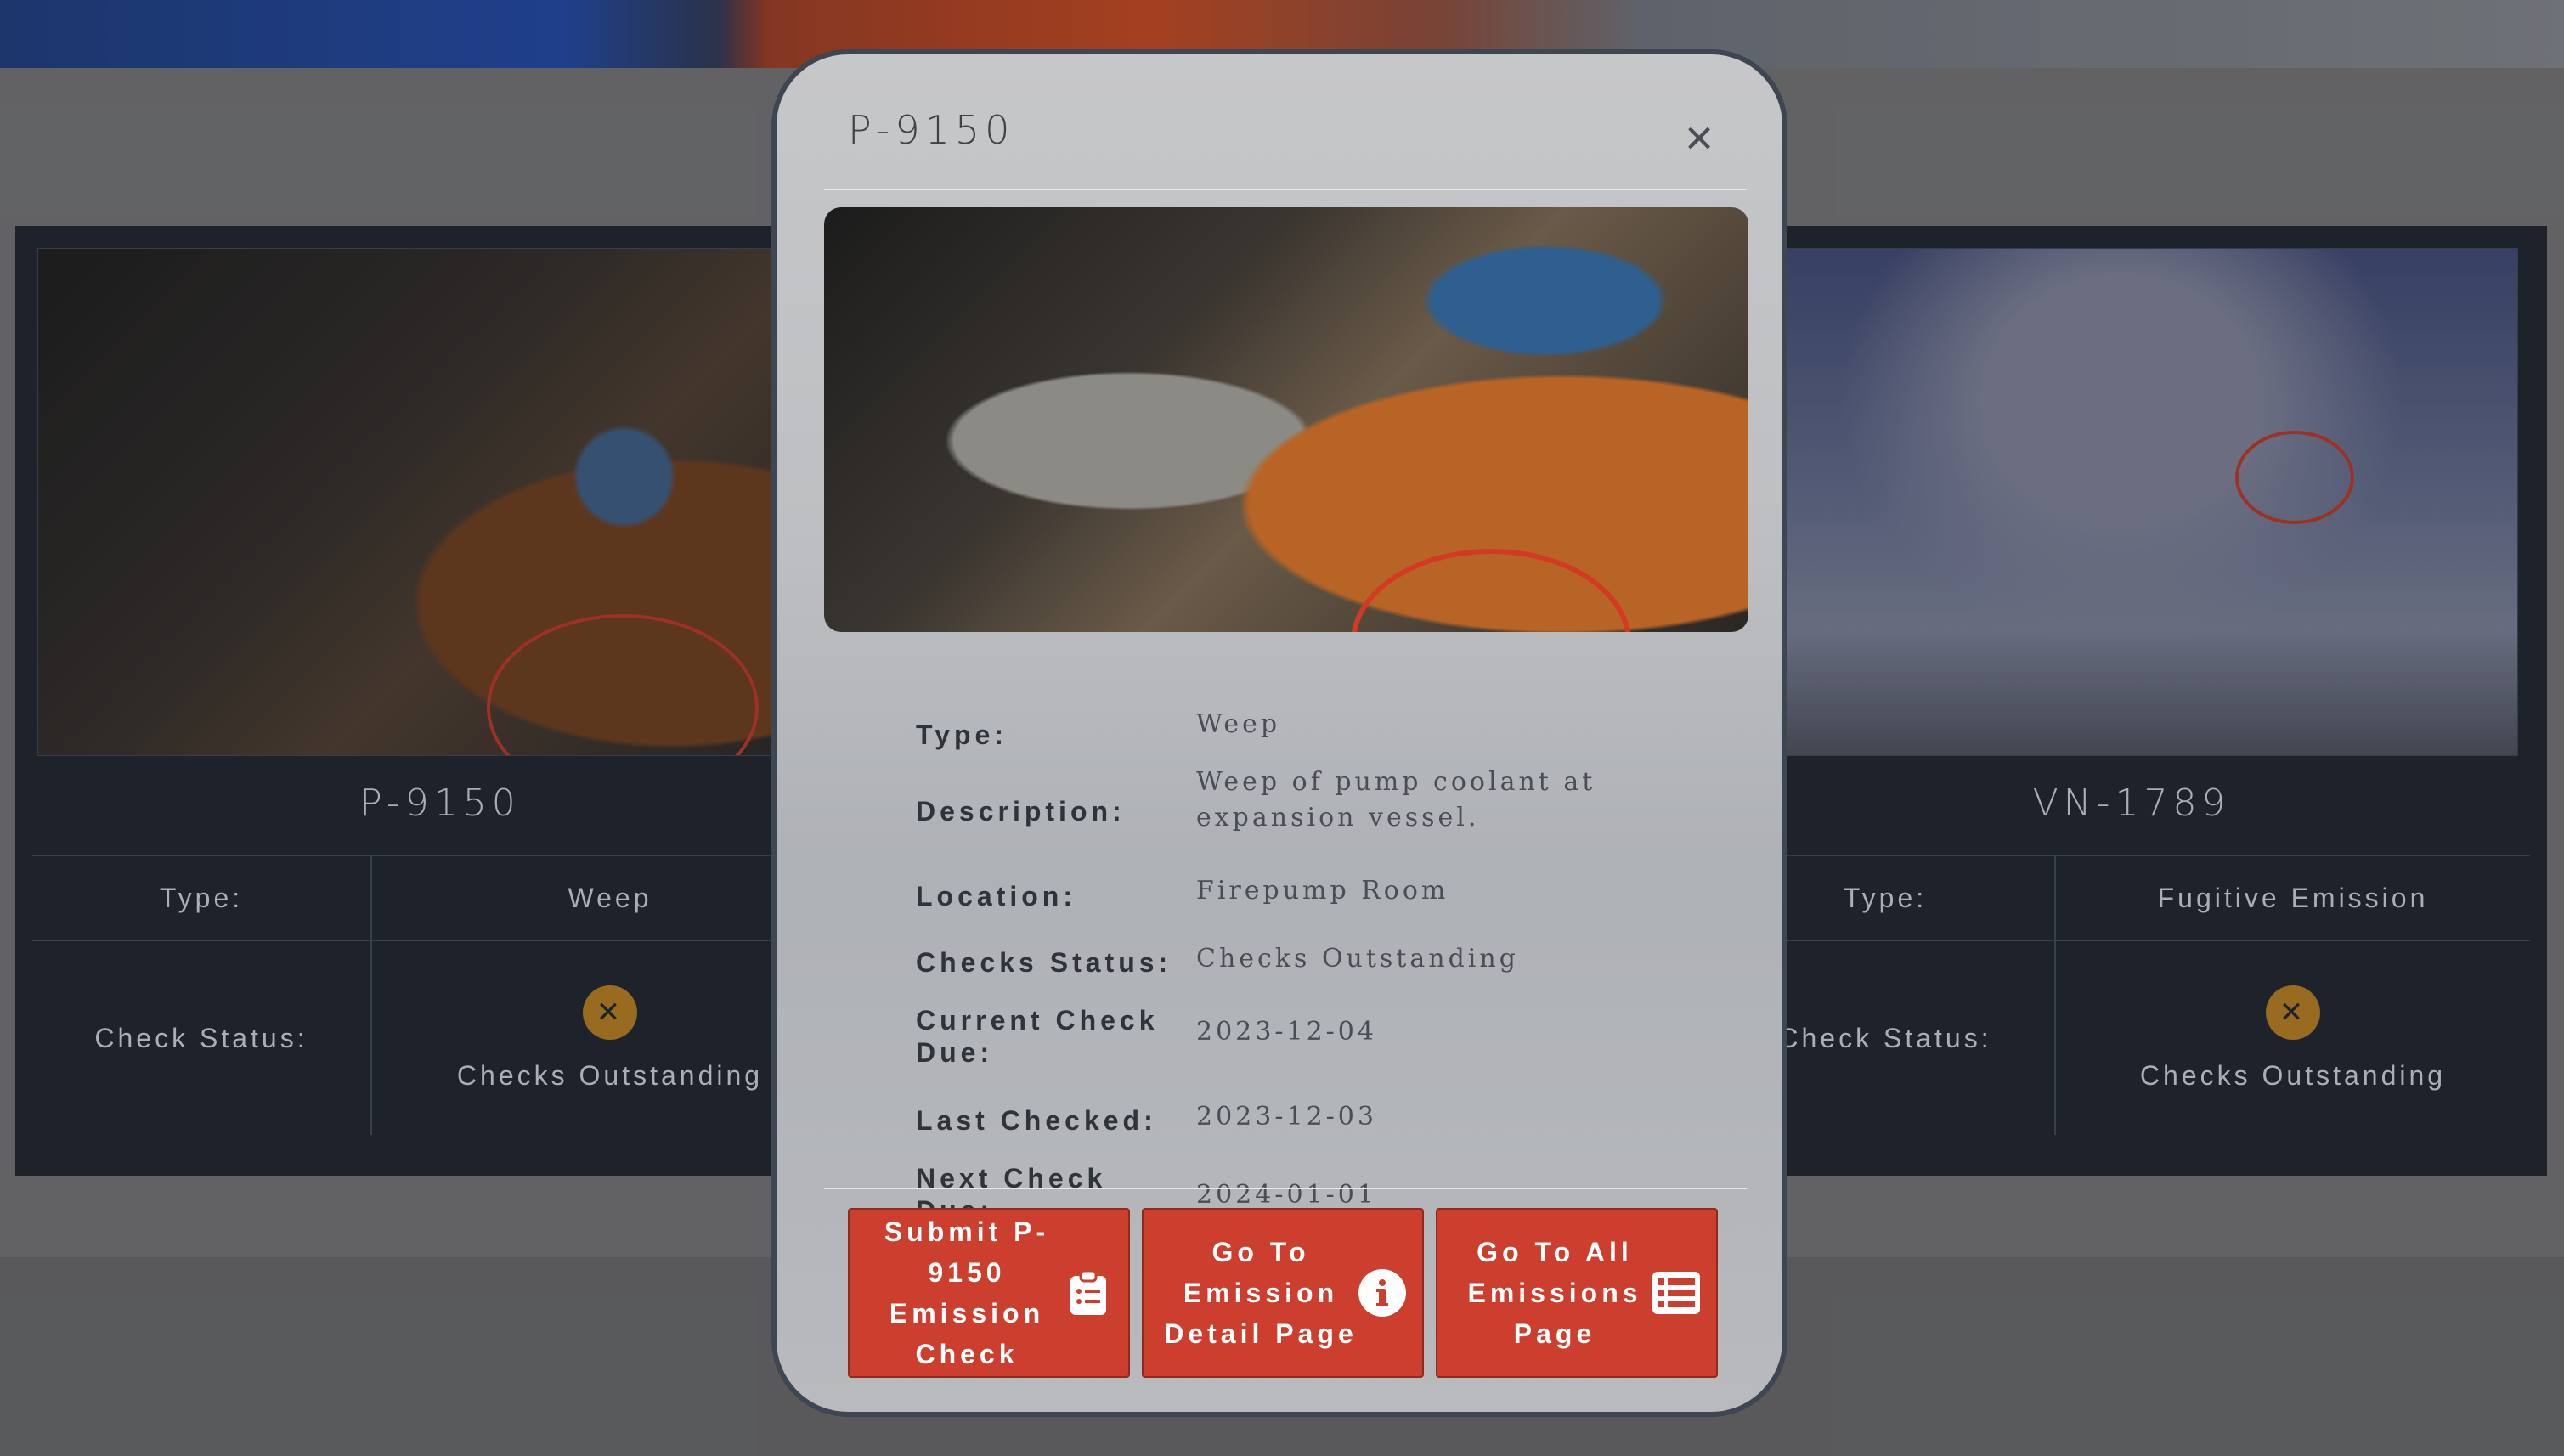 Image resolution: width=2564 pixels, height=1456 pixels. What do you see at coordinates (1491, 591) in the screenshot?
I see `leak-marker-circle` at bounding box center [1491, 591].